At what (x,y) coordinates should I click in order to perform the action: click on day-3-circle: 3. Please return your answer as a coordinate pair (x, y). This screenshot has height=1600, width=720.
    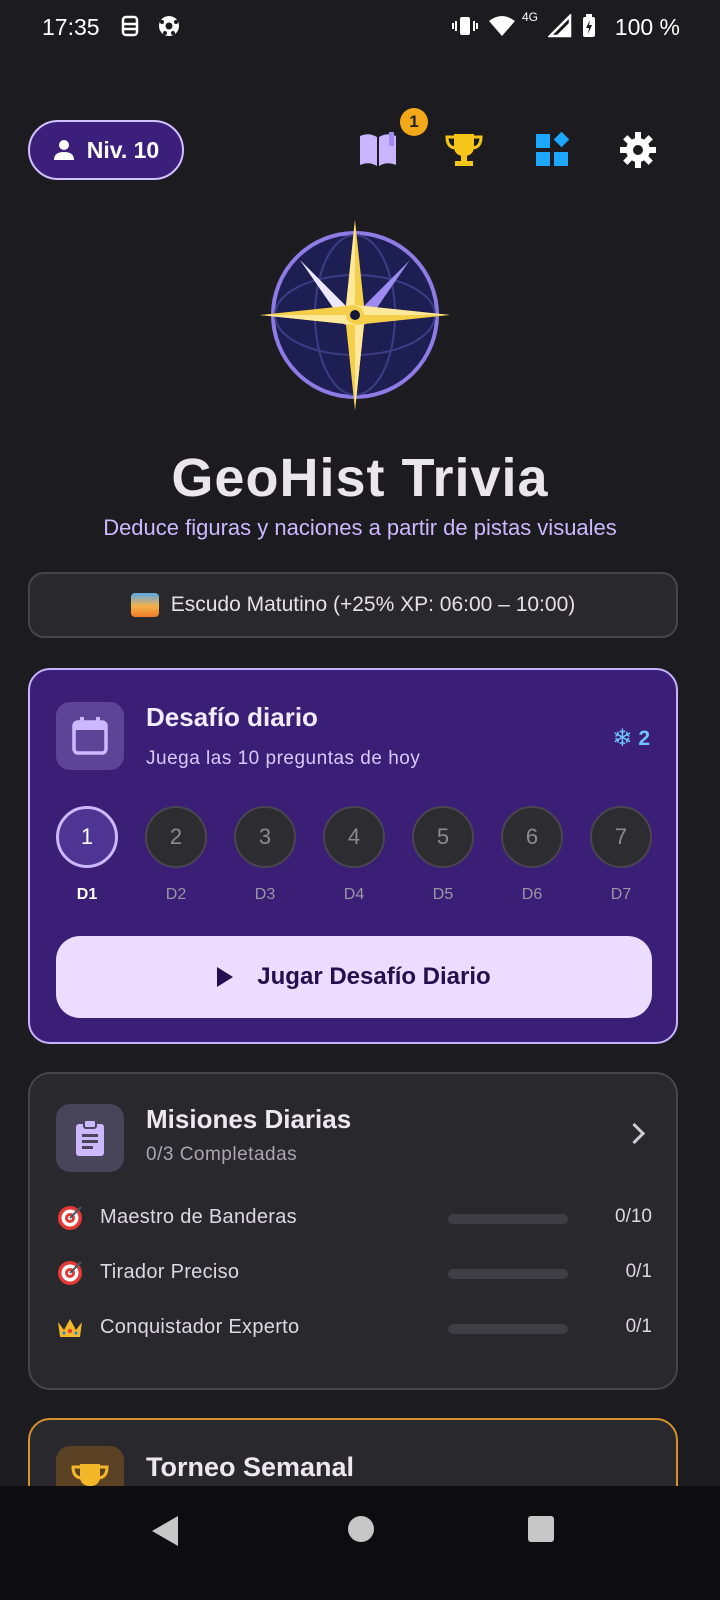
    Looking at the image, I should click on (265, 837).